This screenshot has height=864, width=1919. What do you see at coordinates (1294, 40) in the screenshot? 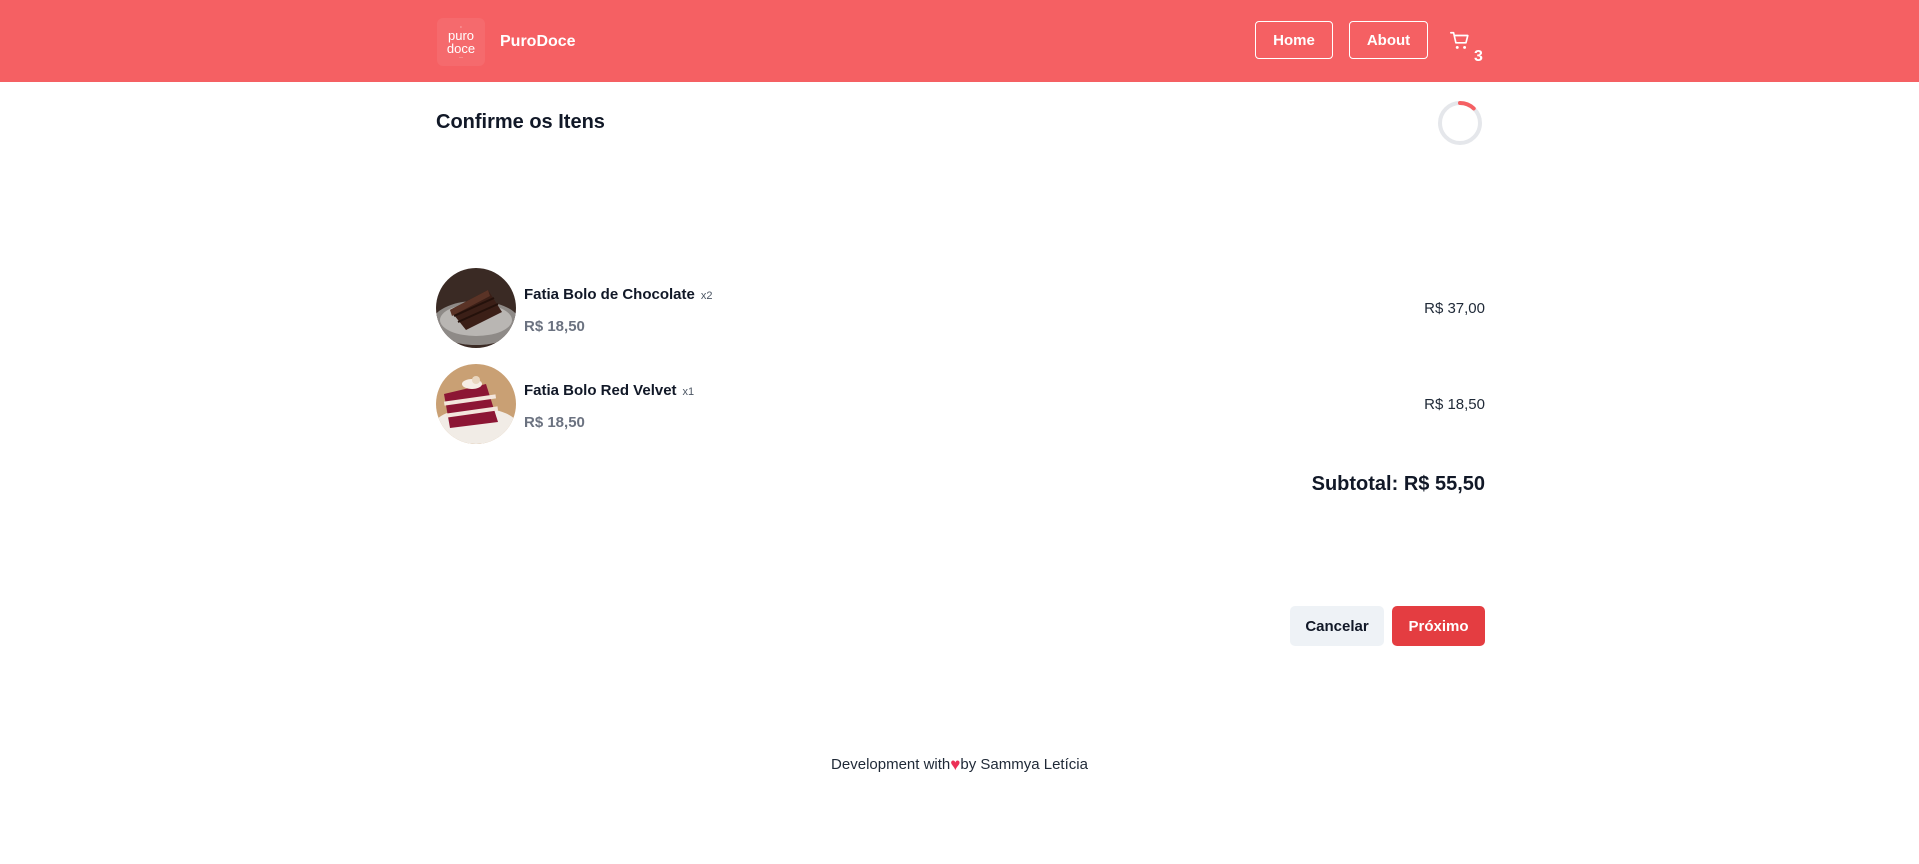
I see `nav-home-button: Home` at bounding box center [1294, 40].